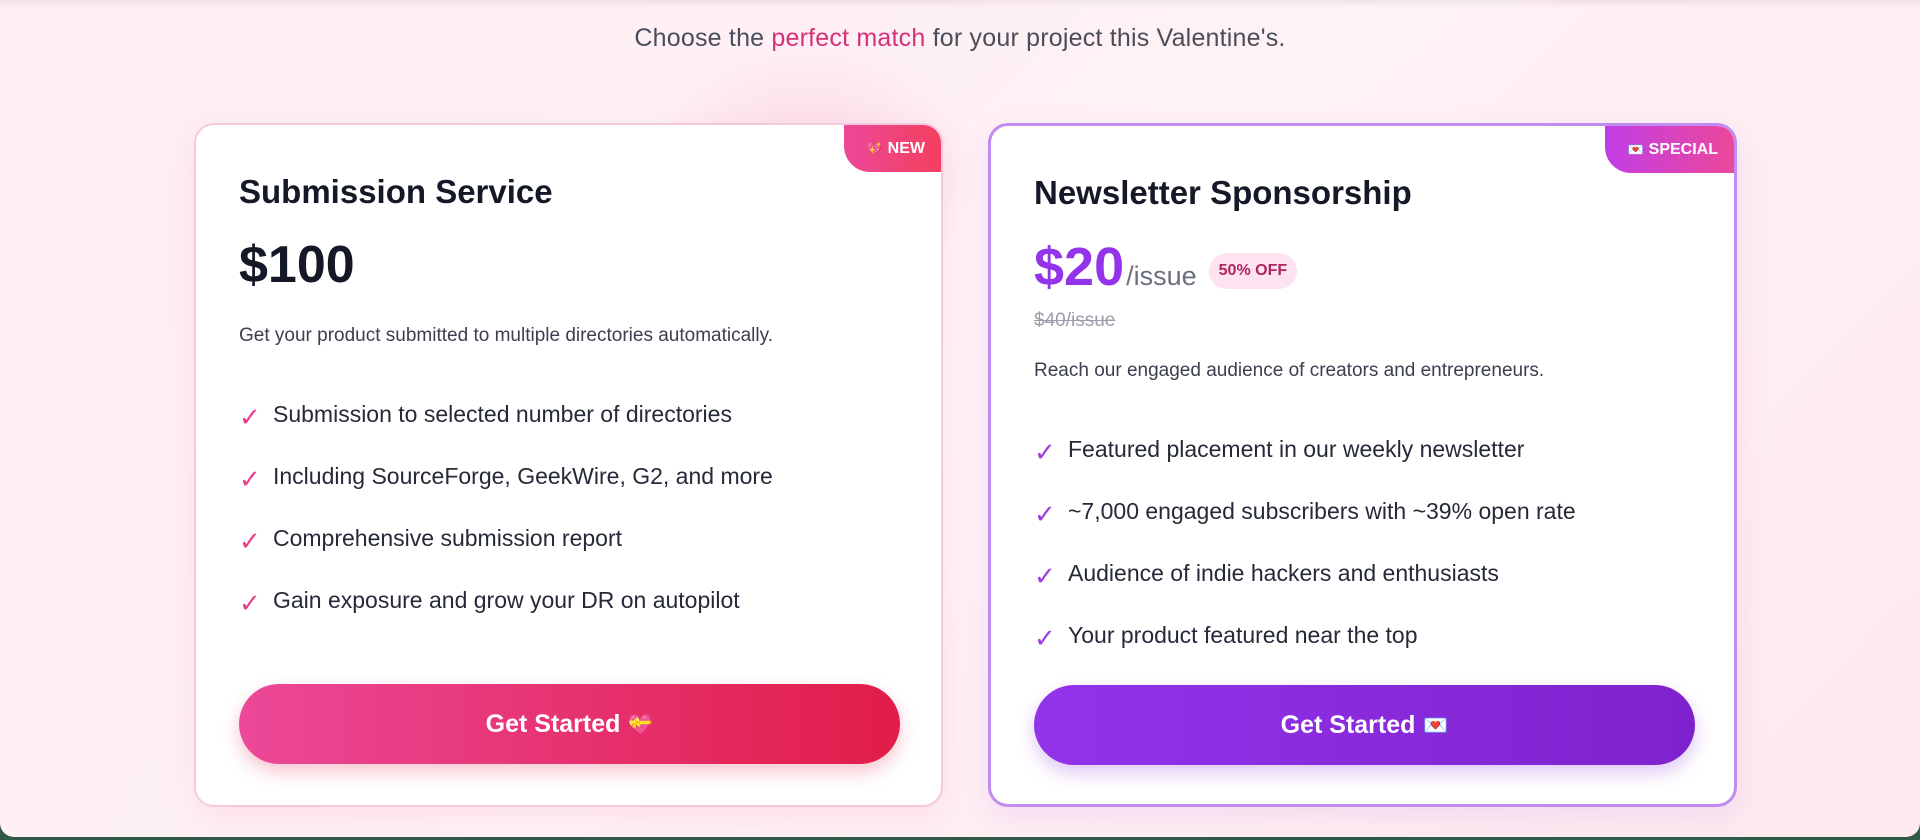  What do you see at coordinates (1243, 634) in the screenshot?
I see `feature-text: Your product featured near the top` at bounding box center [1243, 634].